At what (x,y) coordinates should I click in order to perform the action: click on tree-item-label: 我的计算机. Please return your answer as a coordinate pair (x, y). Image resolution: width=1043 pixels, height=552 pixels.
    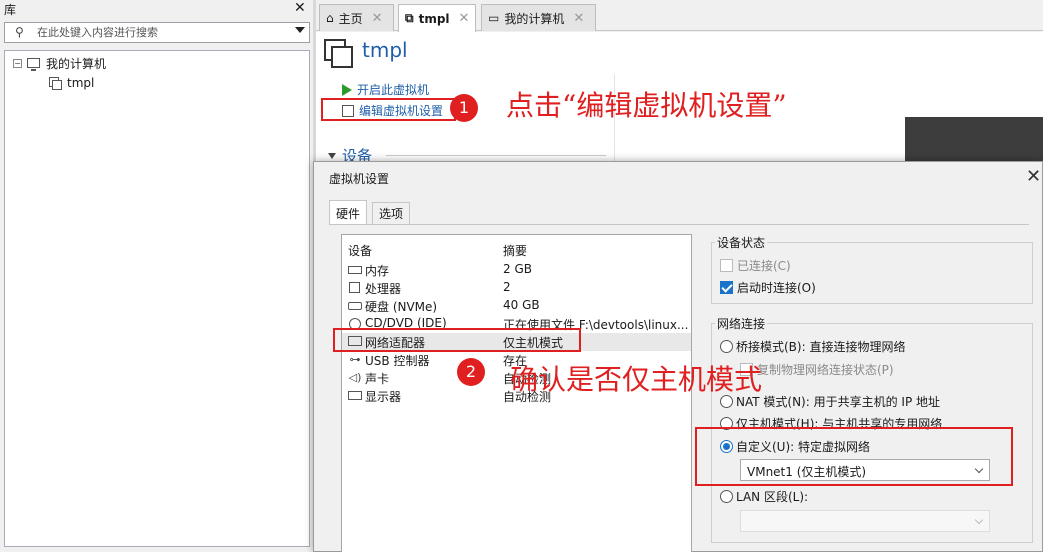
    Looking at the image, I should click on (76, 63).